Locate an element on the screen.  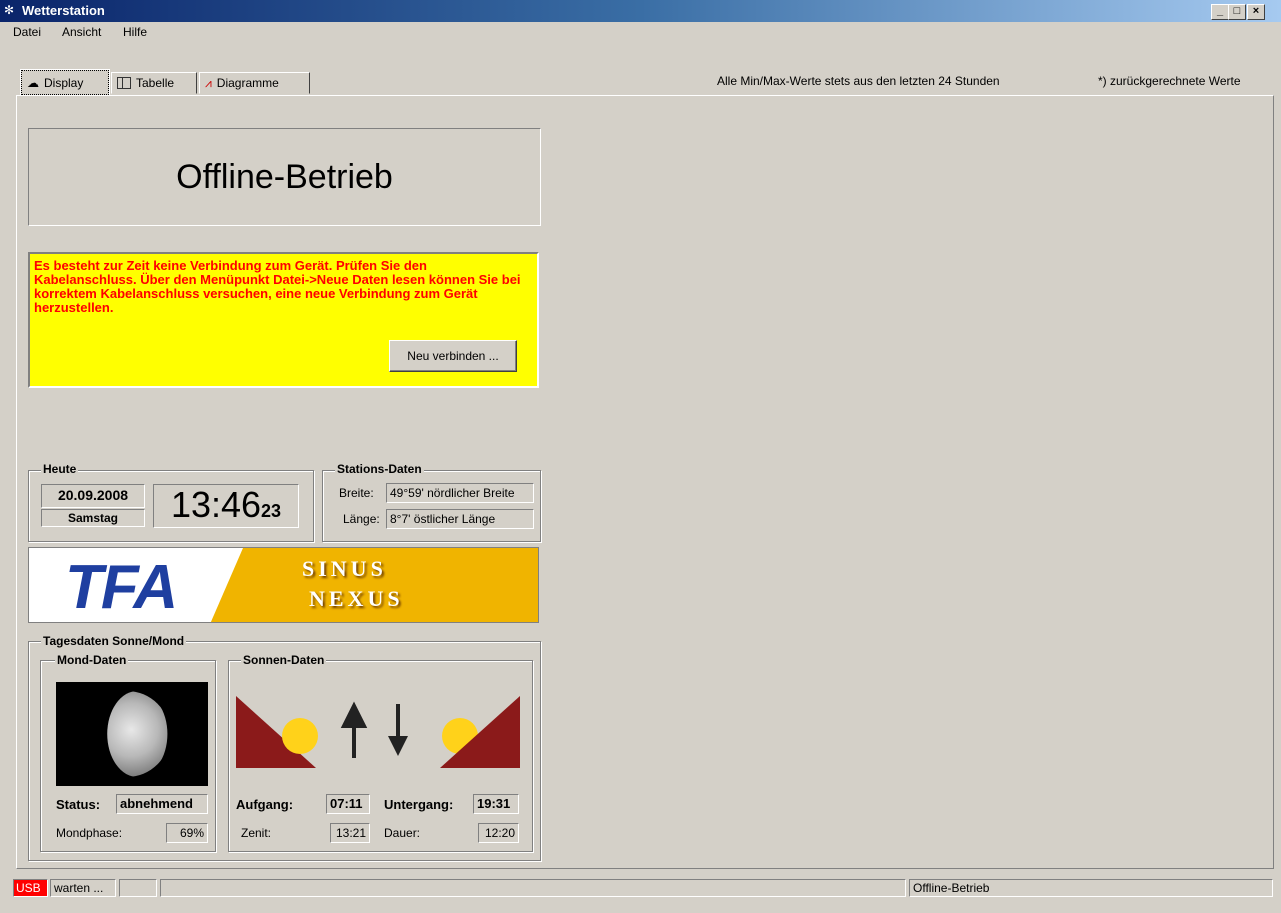
clock-seconds: 23 is located at coordinates (271, 511).